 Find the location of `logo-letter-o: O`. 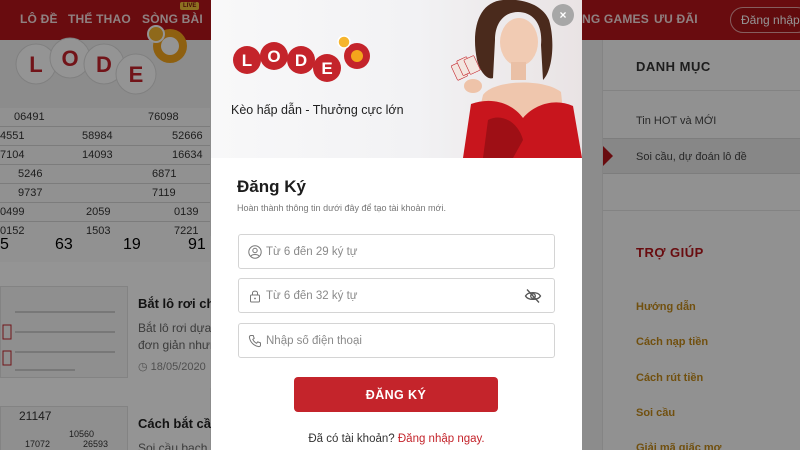

logo-letter-o: O is located at coordinates (273, 56).